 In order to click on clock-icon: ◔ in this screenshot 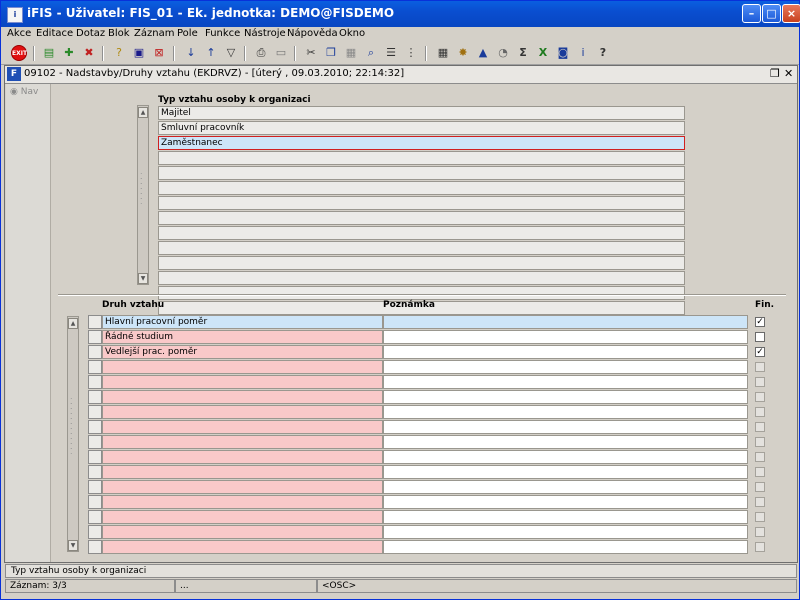, I will do `click(503, 53)`.